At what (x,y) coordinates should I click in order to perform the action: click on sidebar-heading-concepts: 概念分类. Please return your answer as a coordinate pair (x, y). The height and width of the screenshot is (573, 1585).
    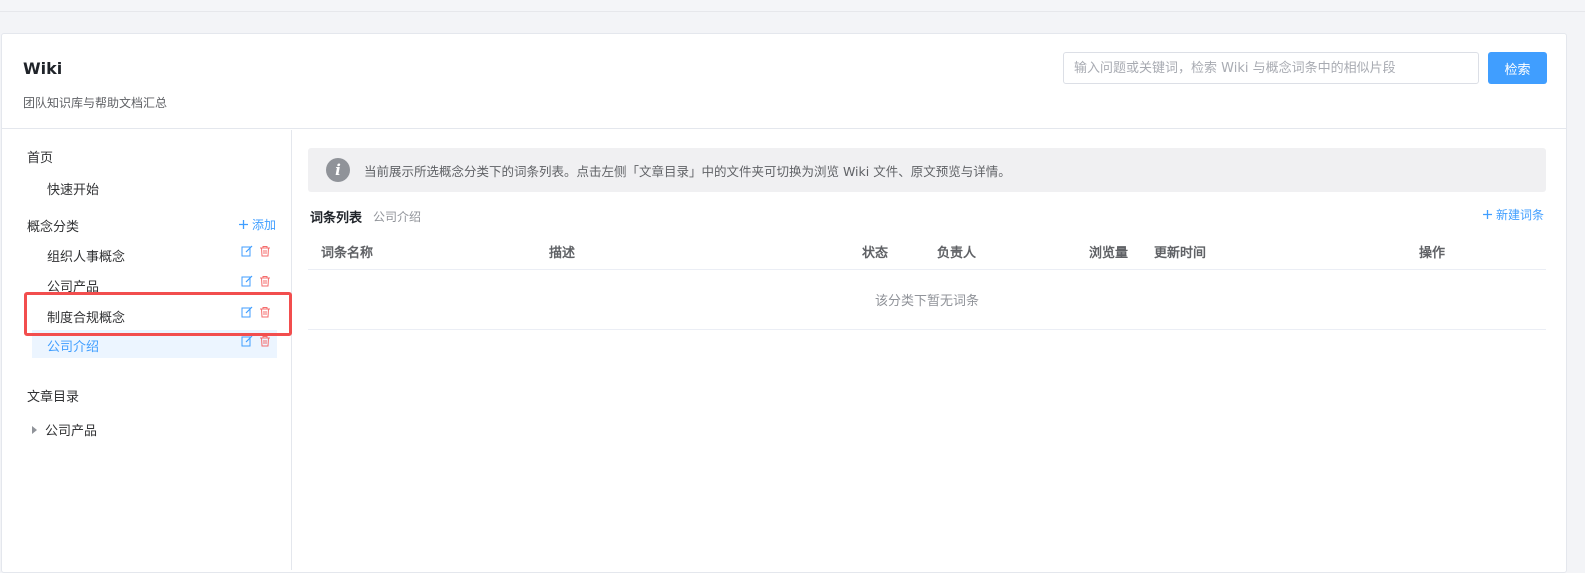
    Looking at the image, I should click on (53, 227).